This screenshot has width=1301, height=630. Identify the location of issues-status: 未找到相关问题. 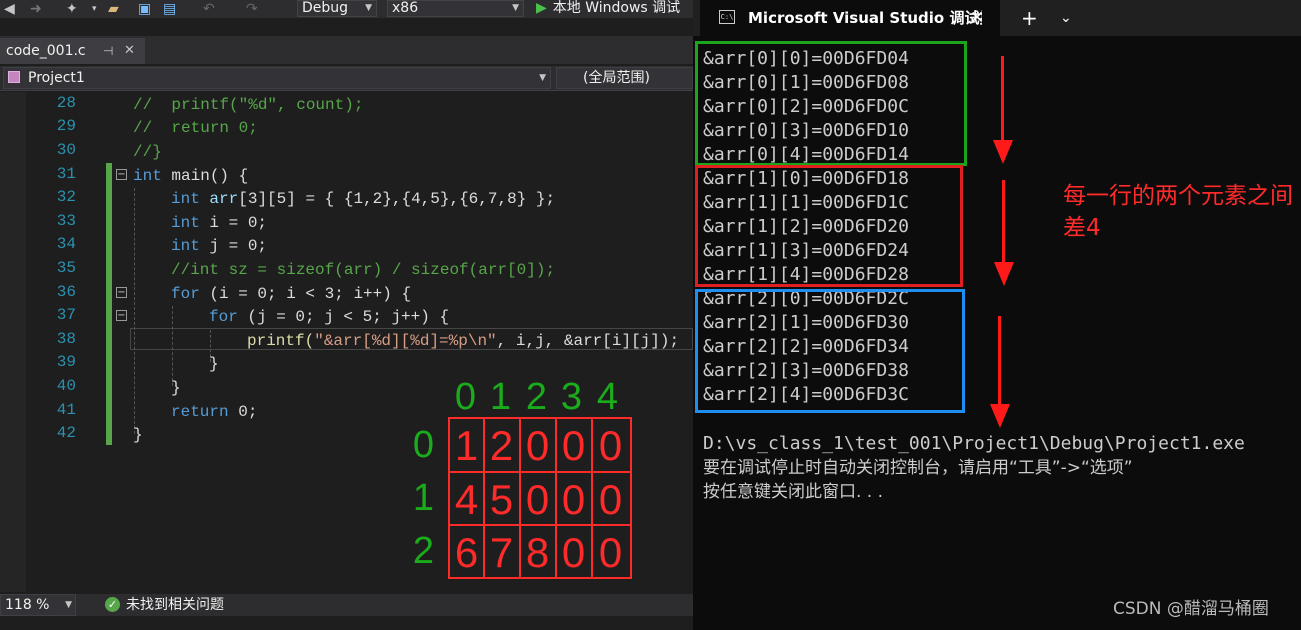
(175, 605).